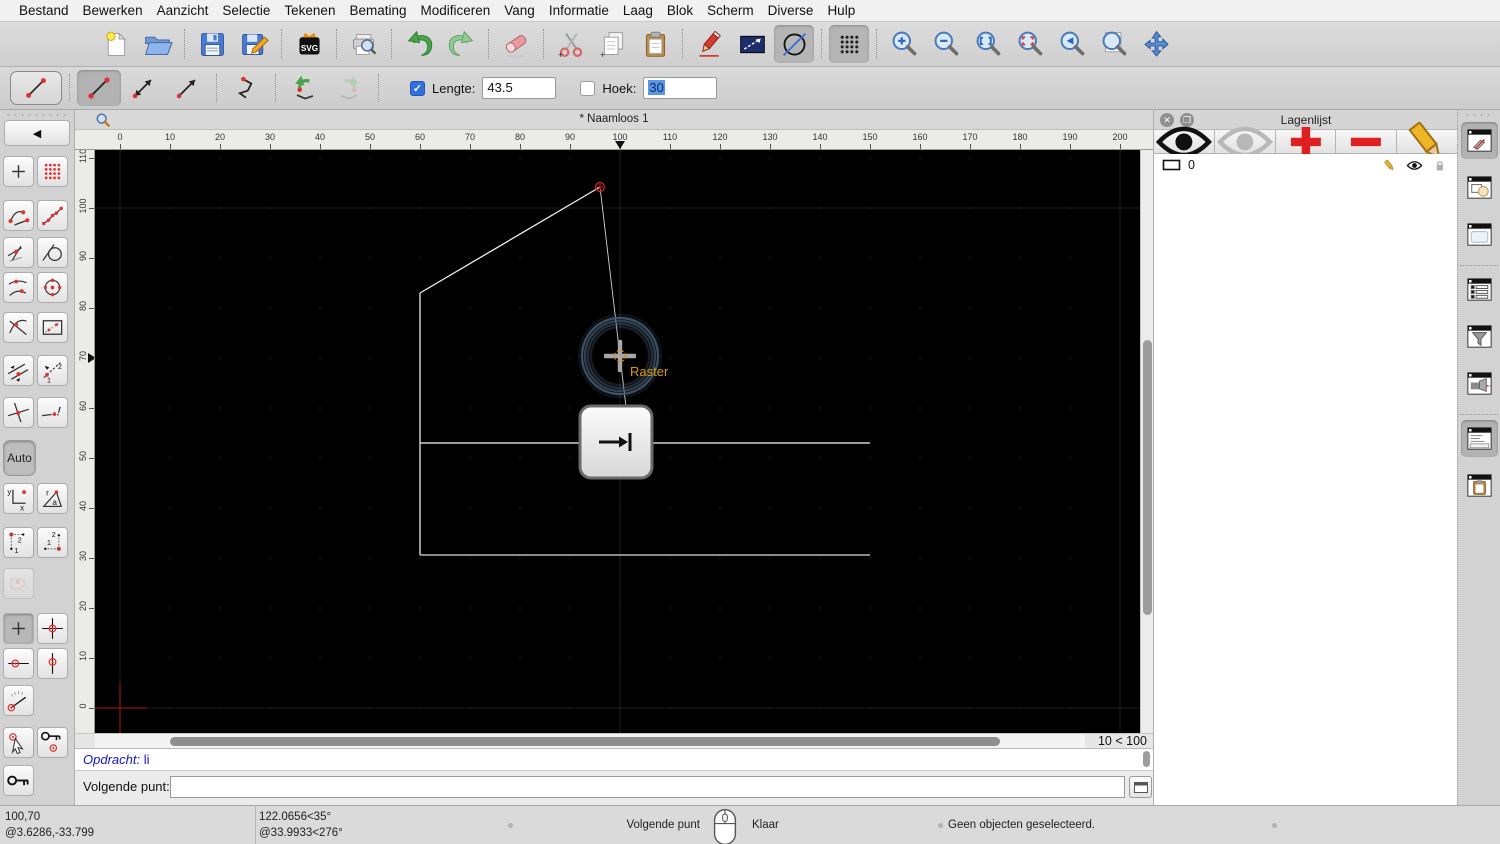 The height and width of the screenshot is (844, 1500). What do you see at coordinates (212, 44) in the screenshot?
I see `save-button` at bounding box center [212, 44].